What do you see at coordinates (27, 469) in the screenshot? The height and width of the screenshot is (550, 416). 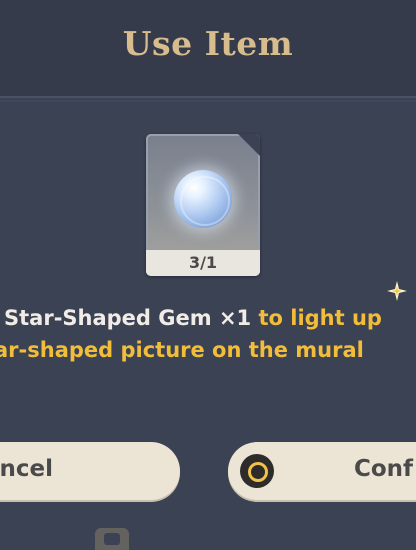 I see `cancel-button-label: ancel` at bounding box center [27, 469].